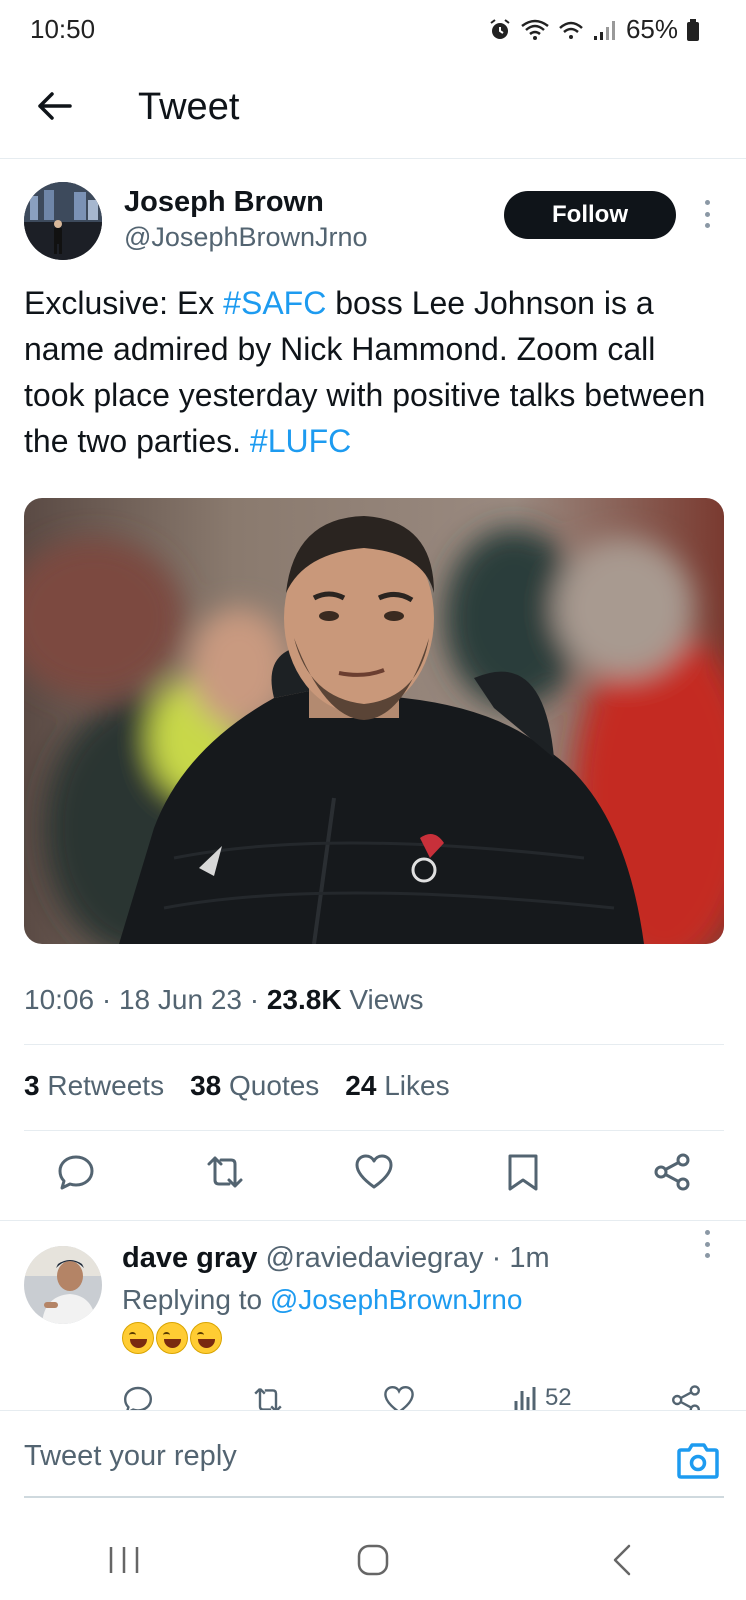  Describe the element at coordinates (397, 1086) in the screenshot. I see `likes-stat: 24 Likes` at that location.